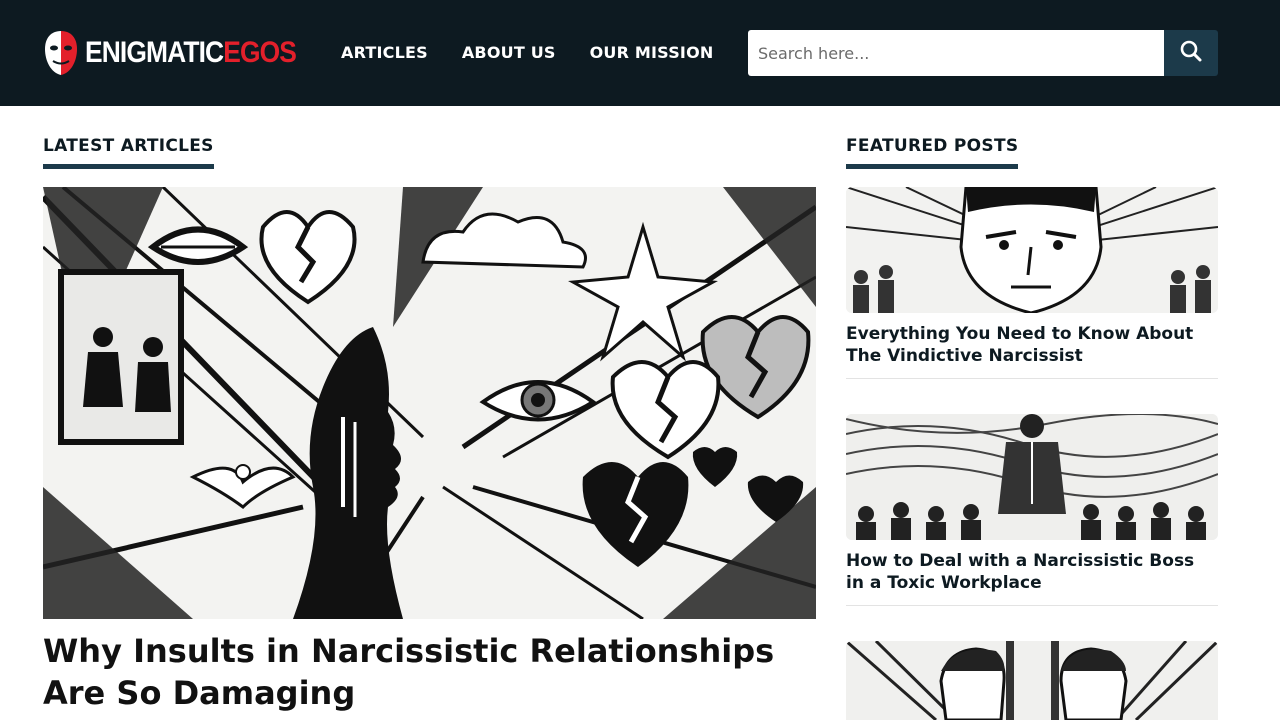 This screenshot has width=1280, height=720. What do you see at coordinates (956, 53) in the screenshot?
I see `search-input` at bounding box center [956, 53].